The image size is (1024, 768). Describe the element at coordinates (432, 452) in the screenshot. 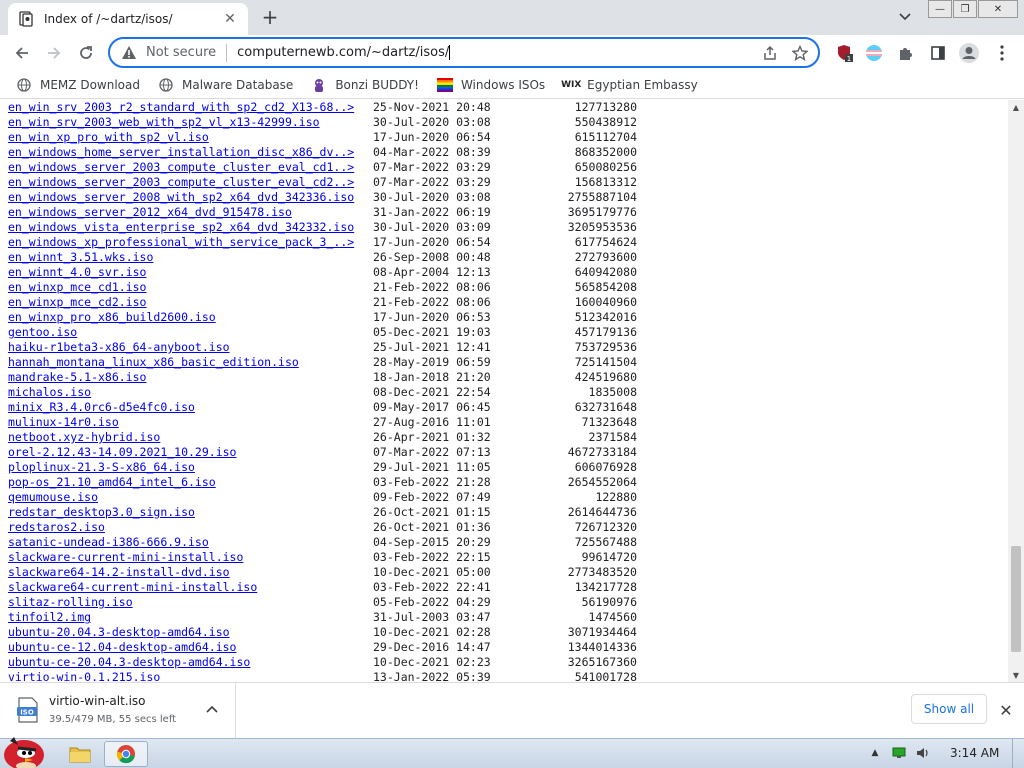

I see `file-date: 07-Mar-2022 07:13` at that location.